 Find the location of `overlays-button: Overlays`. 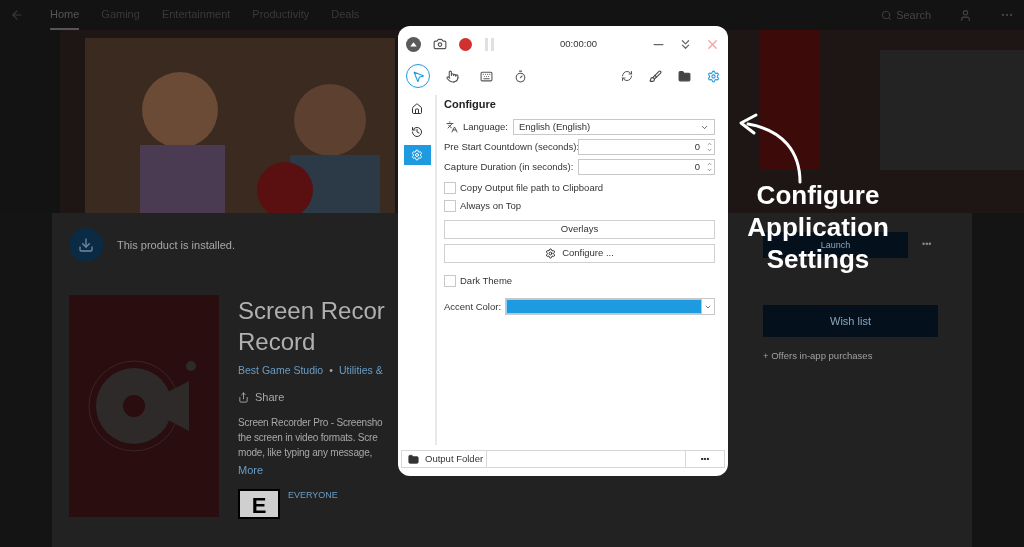

overlays-button: Overlays is located at coordinates (579, 229).